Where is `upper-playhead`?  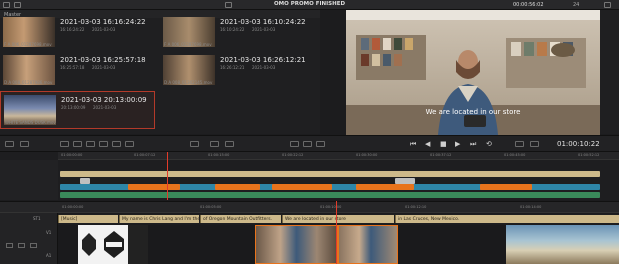
upper-playhead is located at coordinates (167, 176).